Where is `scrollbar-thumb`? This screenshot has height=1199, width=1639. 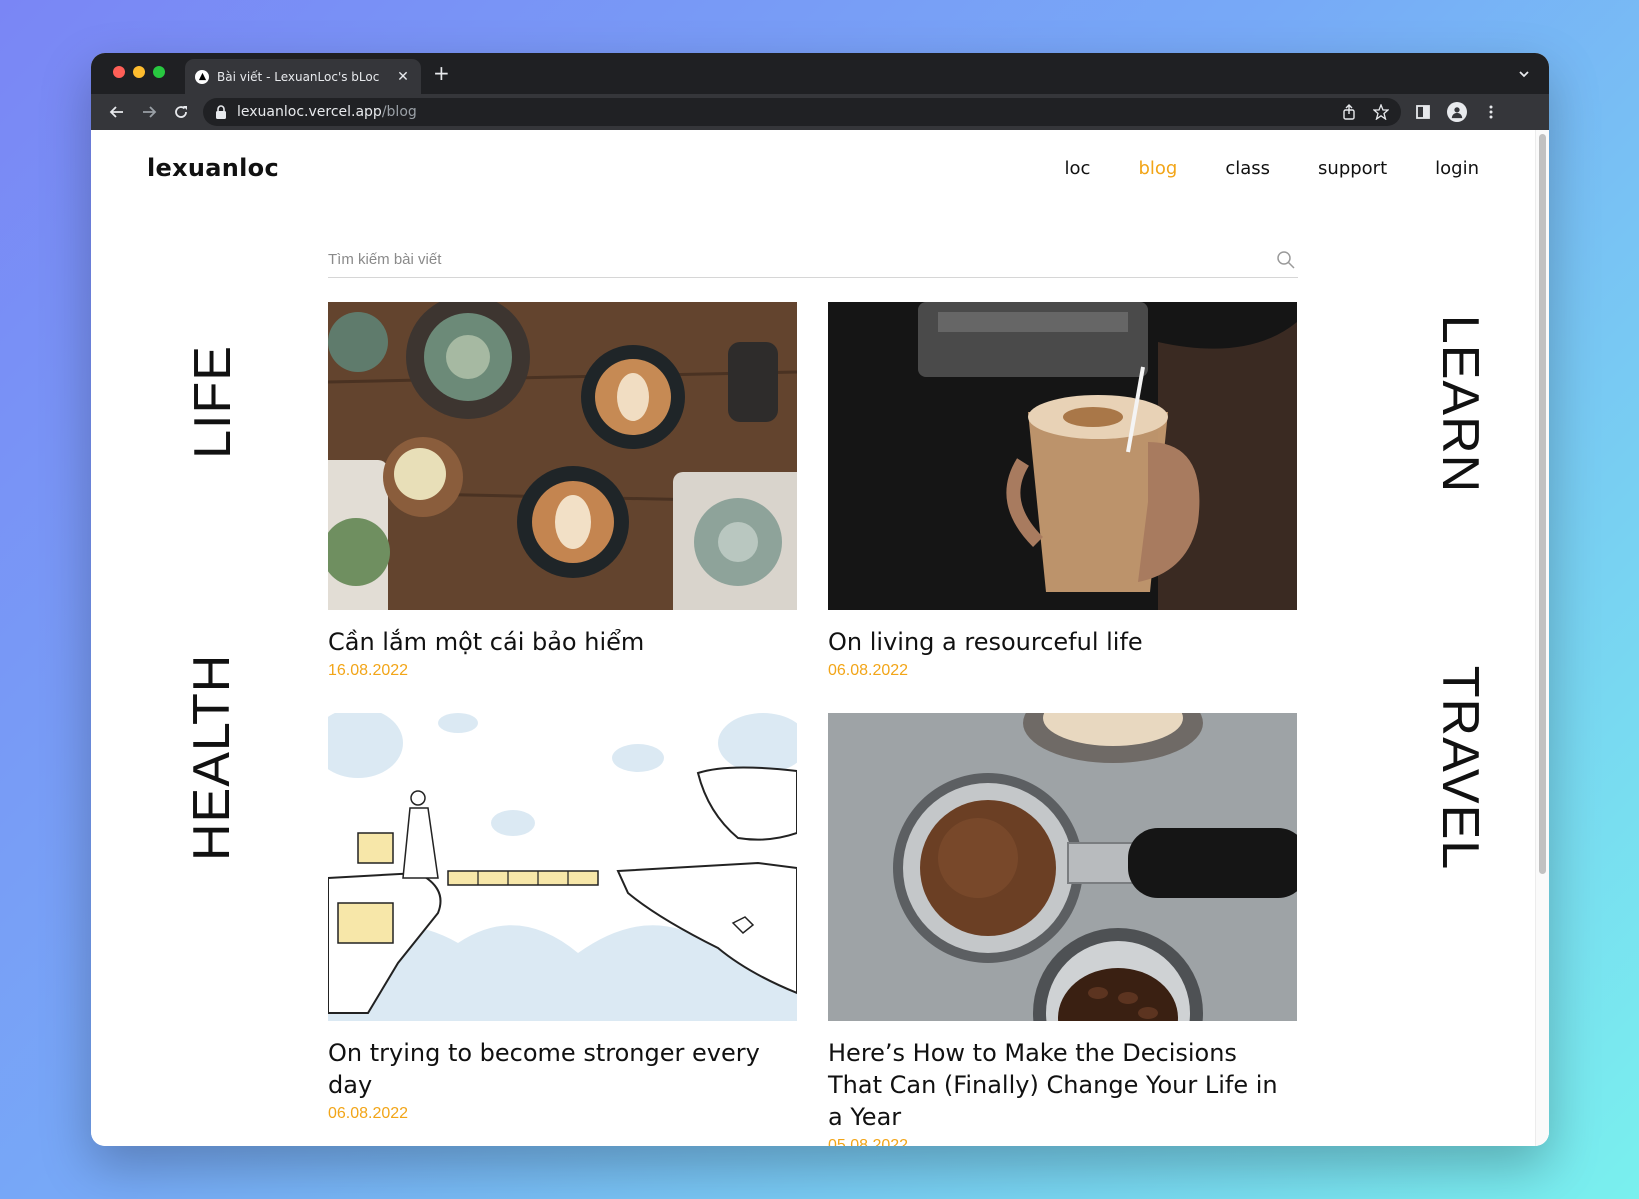
scrollbar-thumb is located at coordinates (1542, 504).